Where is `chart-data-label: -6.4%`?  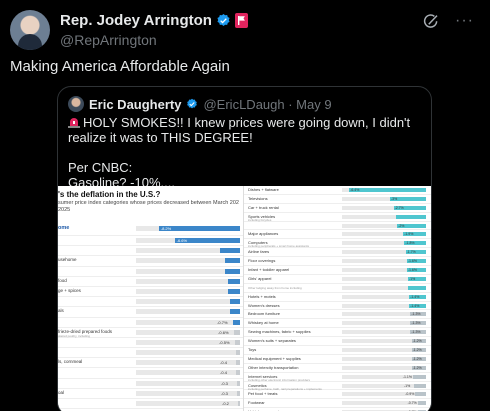
chart-data-label: -6.4% is located at coordinates (355, 190).